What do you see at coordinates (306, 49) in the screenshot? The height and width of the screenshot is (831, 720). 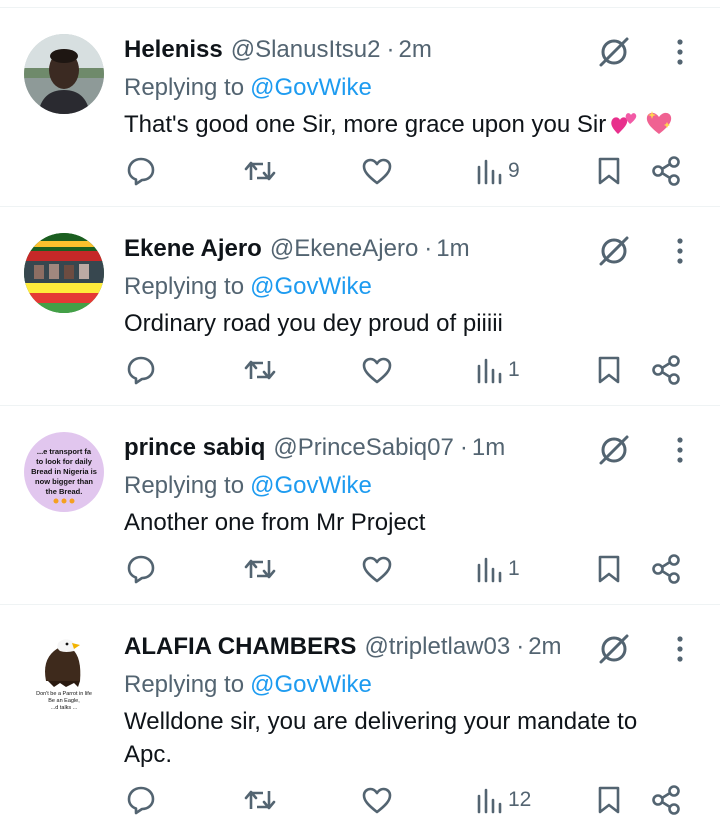 I see `user-handle: @SlanusItsu2` at bounding box center [306, 49].